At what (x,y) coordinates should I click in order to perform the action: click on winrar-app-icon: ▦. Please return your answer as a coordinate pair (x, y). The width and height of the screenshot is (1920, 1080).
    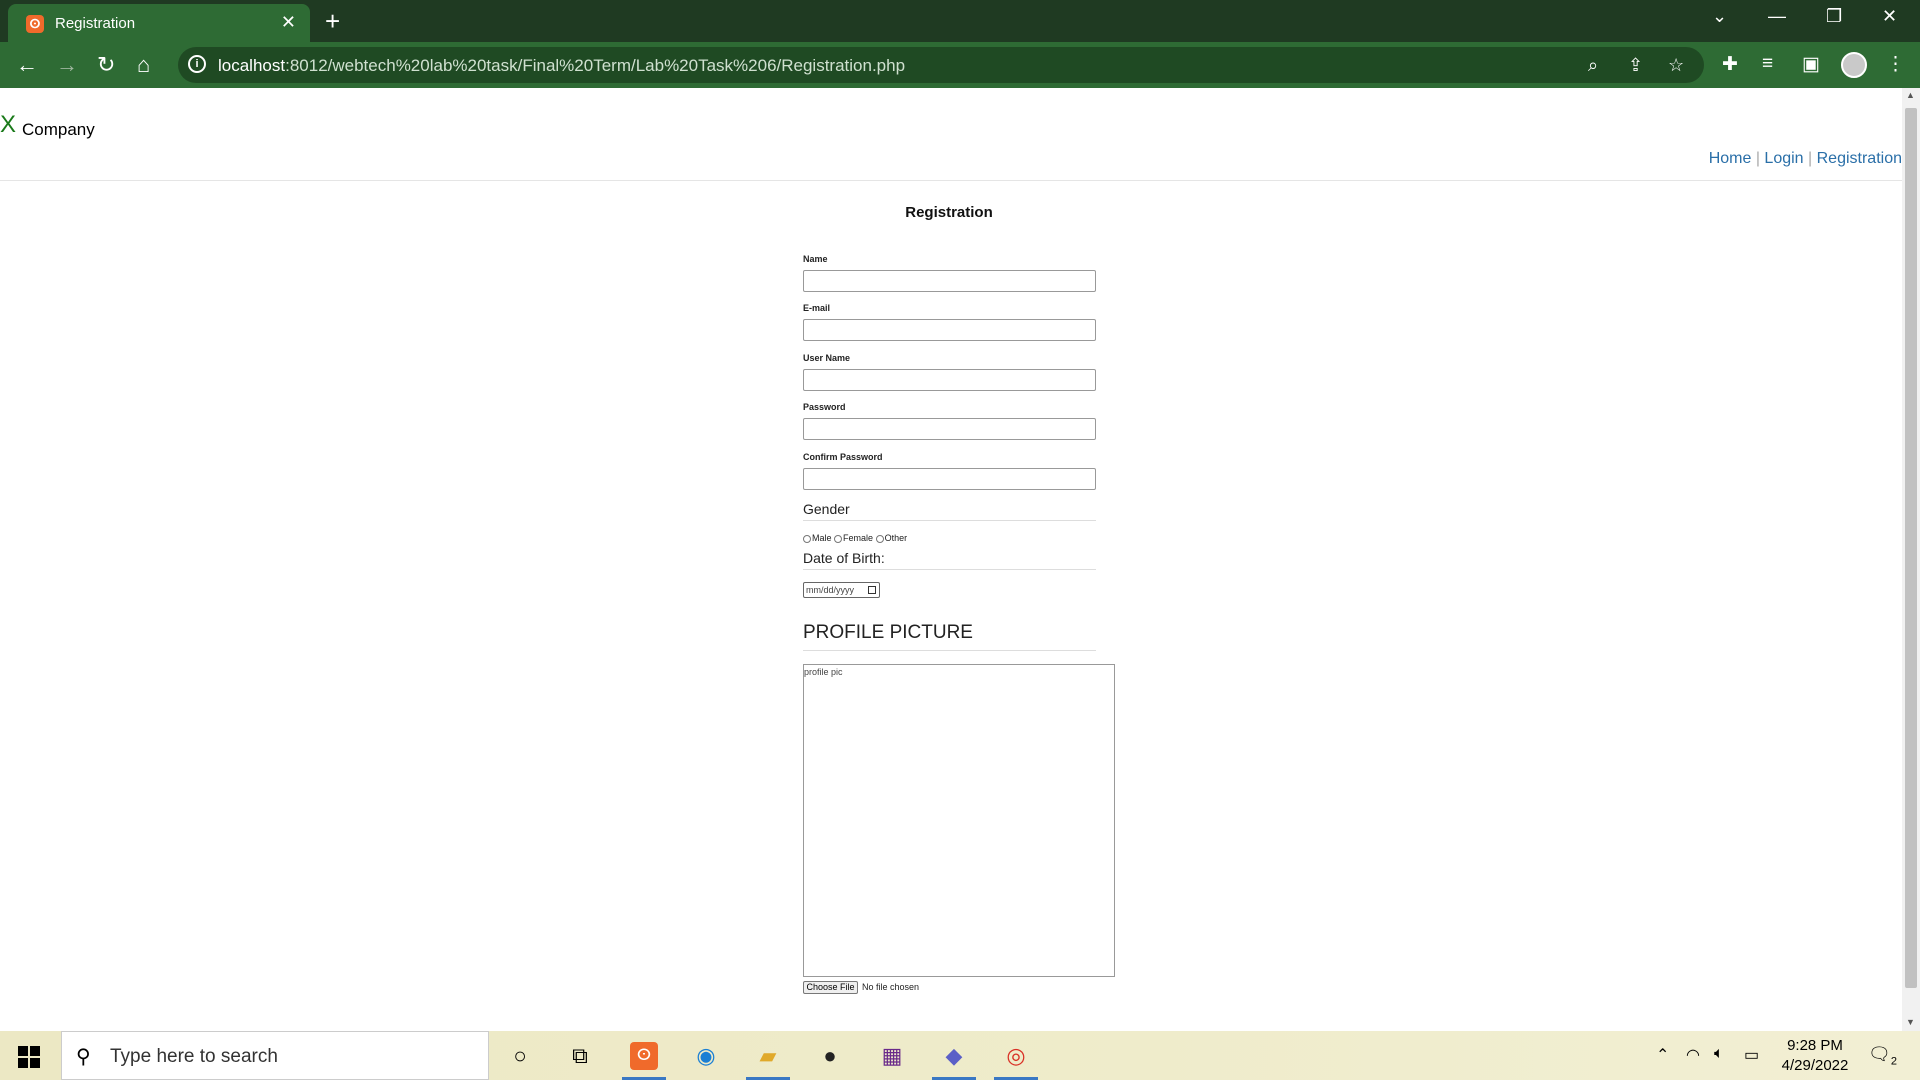
    Looking at the image, I should click on (892, 1056).